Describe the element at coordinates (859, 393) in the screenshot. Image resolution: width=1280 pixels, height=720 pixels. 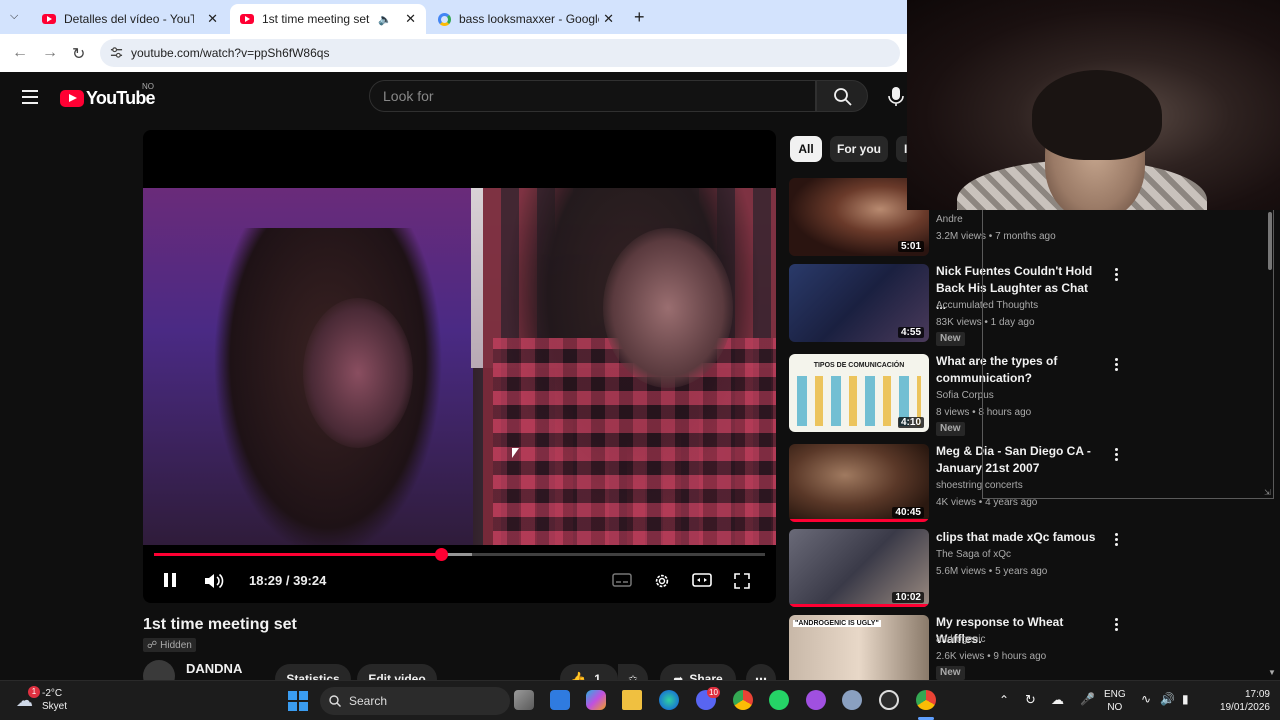
I see `rec-thumbnail: TIPOS DE COMUNICACIÓN 4:10` at that location.